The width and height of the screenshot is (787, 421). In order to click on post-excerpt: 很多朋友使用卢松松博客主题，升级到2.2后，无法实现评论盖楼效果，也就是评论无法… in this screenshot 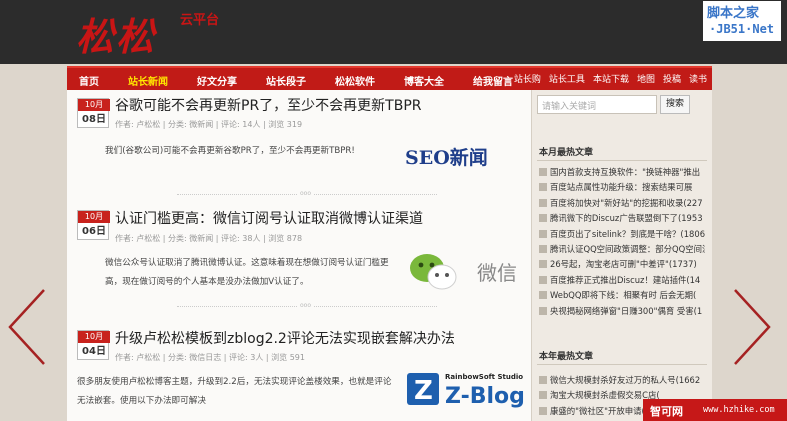, I will do `click(234, 391)`.